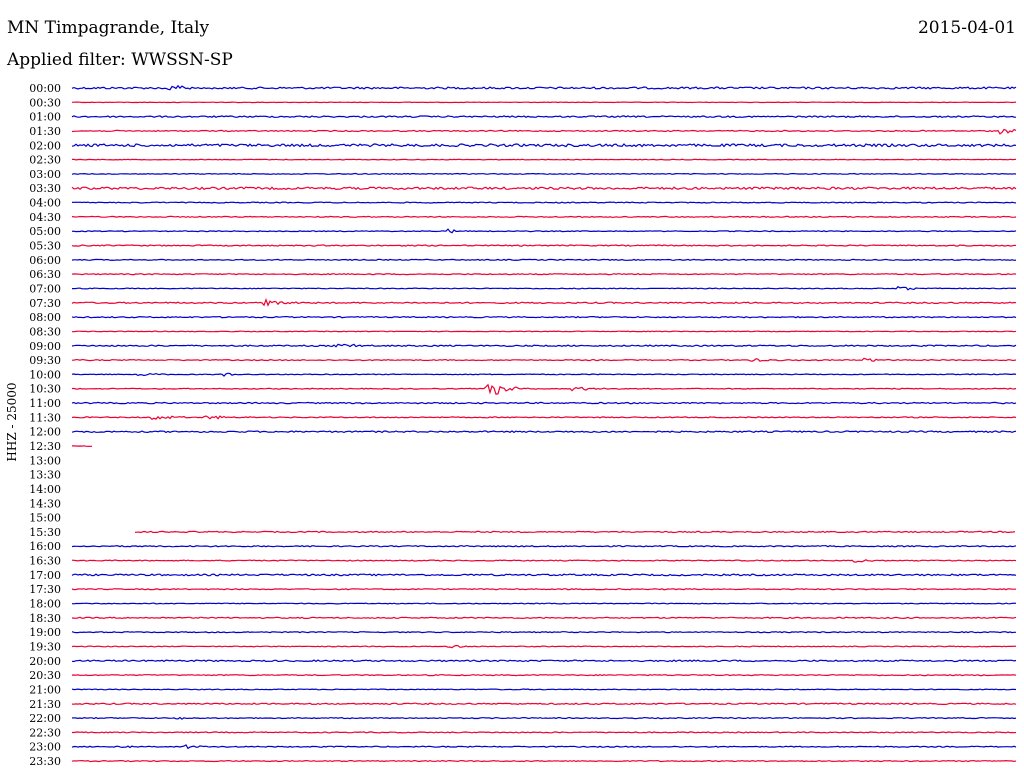 Image resolution: width=1024 pixels, height=780 pixels. What do you see at coordinates (45, 589) in the screenshot?
I see `time-label: 17:30` at bounding box center [45, 589].